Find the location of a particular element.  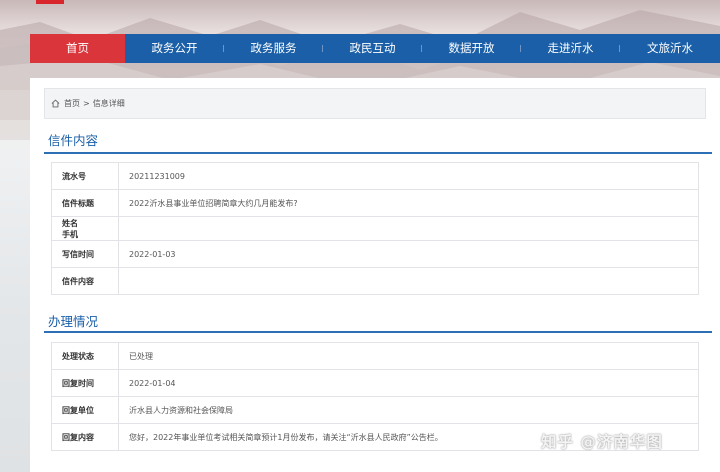

breadcrumb: 首页 > 信息详细 is located at coordinates (375, 103).